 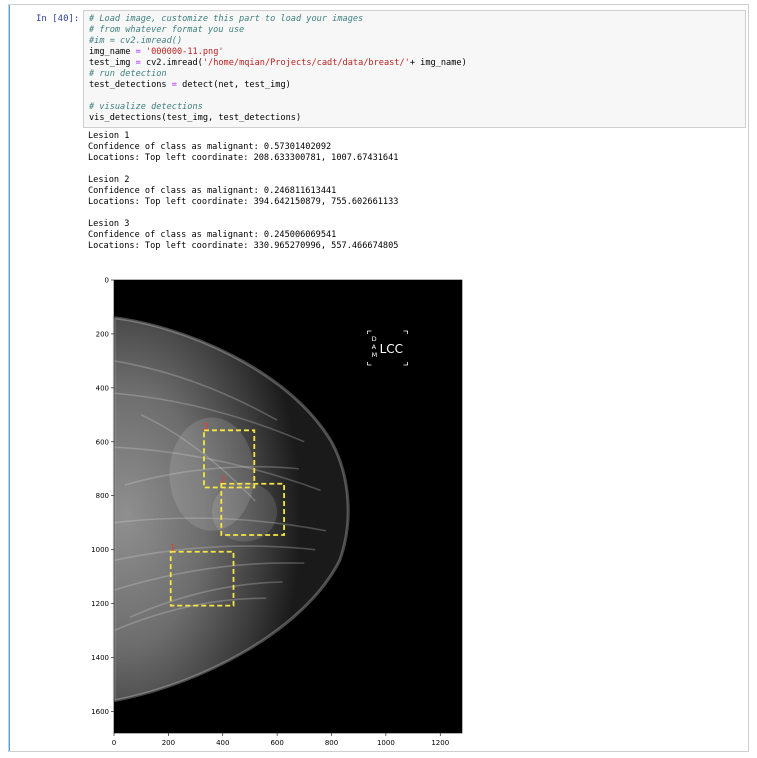 What do you see at coordinates (156, 52) in the screenshot?
I see `code-line: img_name = '000000-11.png'` at bounding box center [156, 52].